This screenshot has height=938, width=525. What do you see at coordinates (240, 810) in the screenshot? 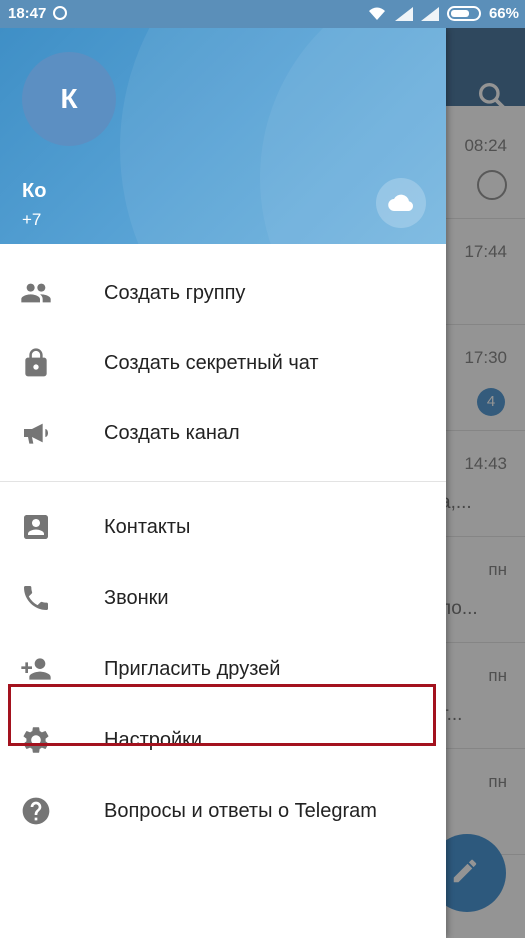
I see `menu-item-label: Вопросы и ответы о Telegram` at bounding box center [240, 810].